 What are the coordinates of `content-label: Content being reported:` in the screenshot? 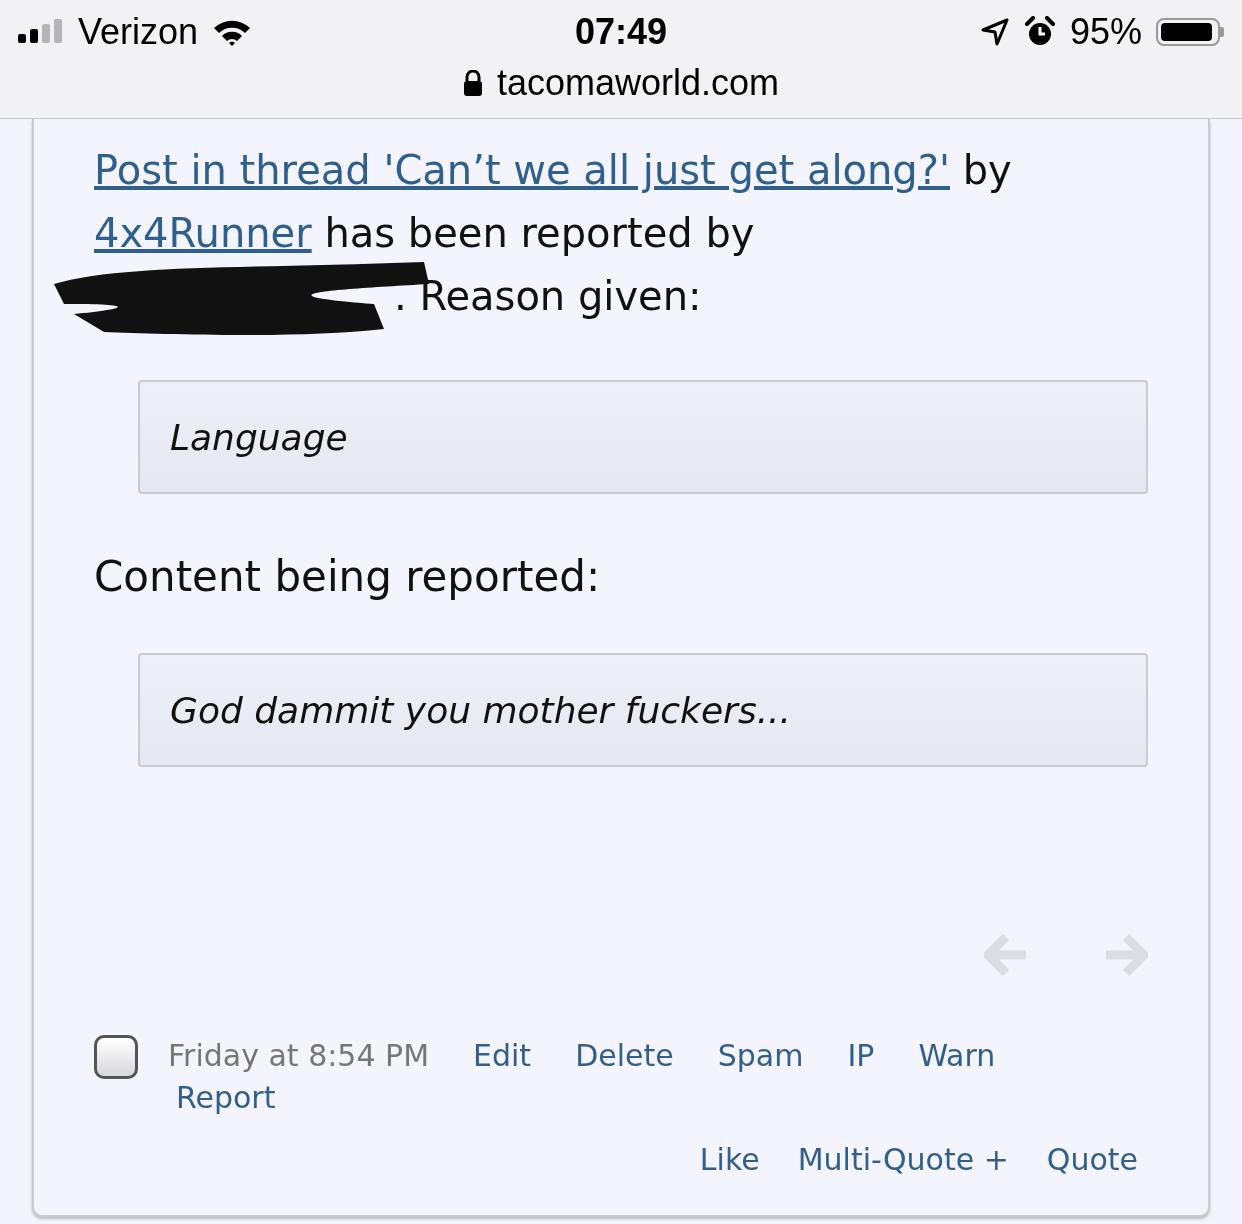 It's located at (348, 576).